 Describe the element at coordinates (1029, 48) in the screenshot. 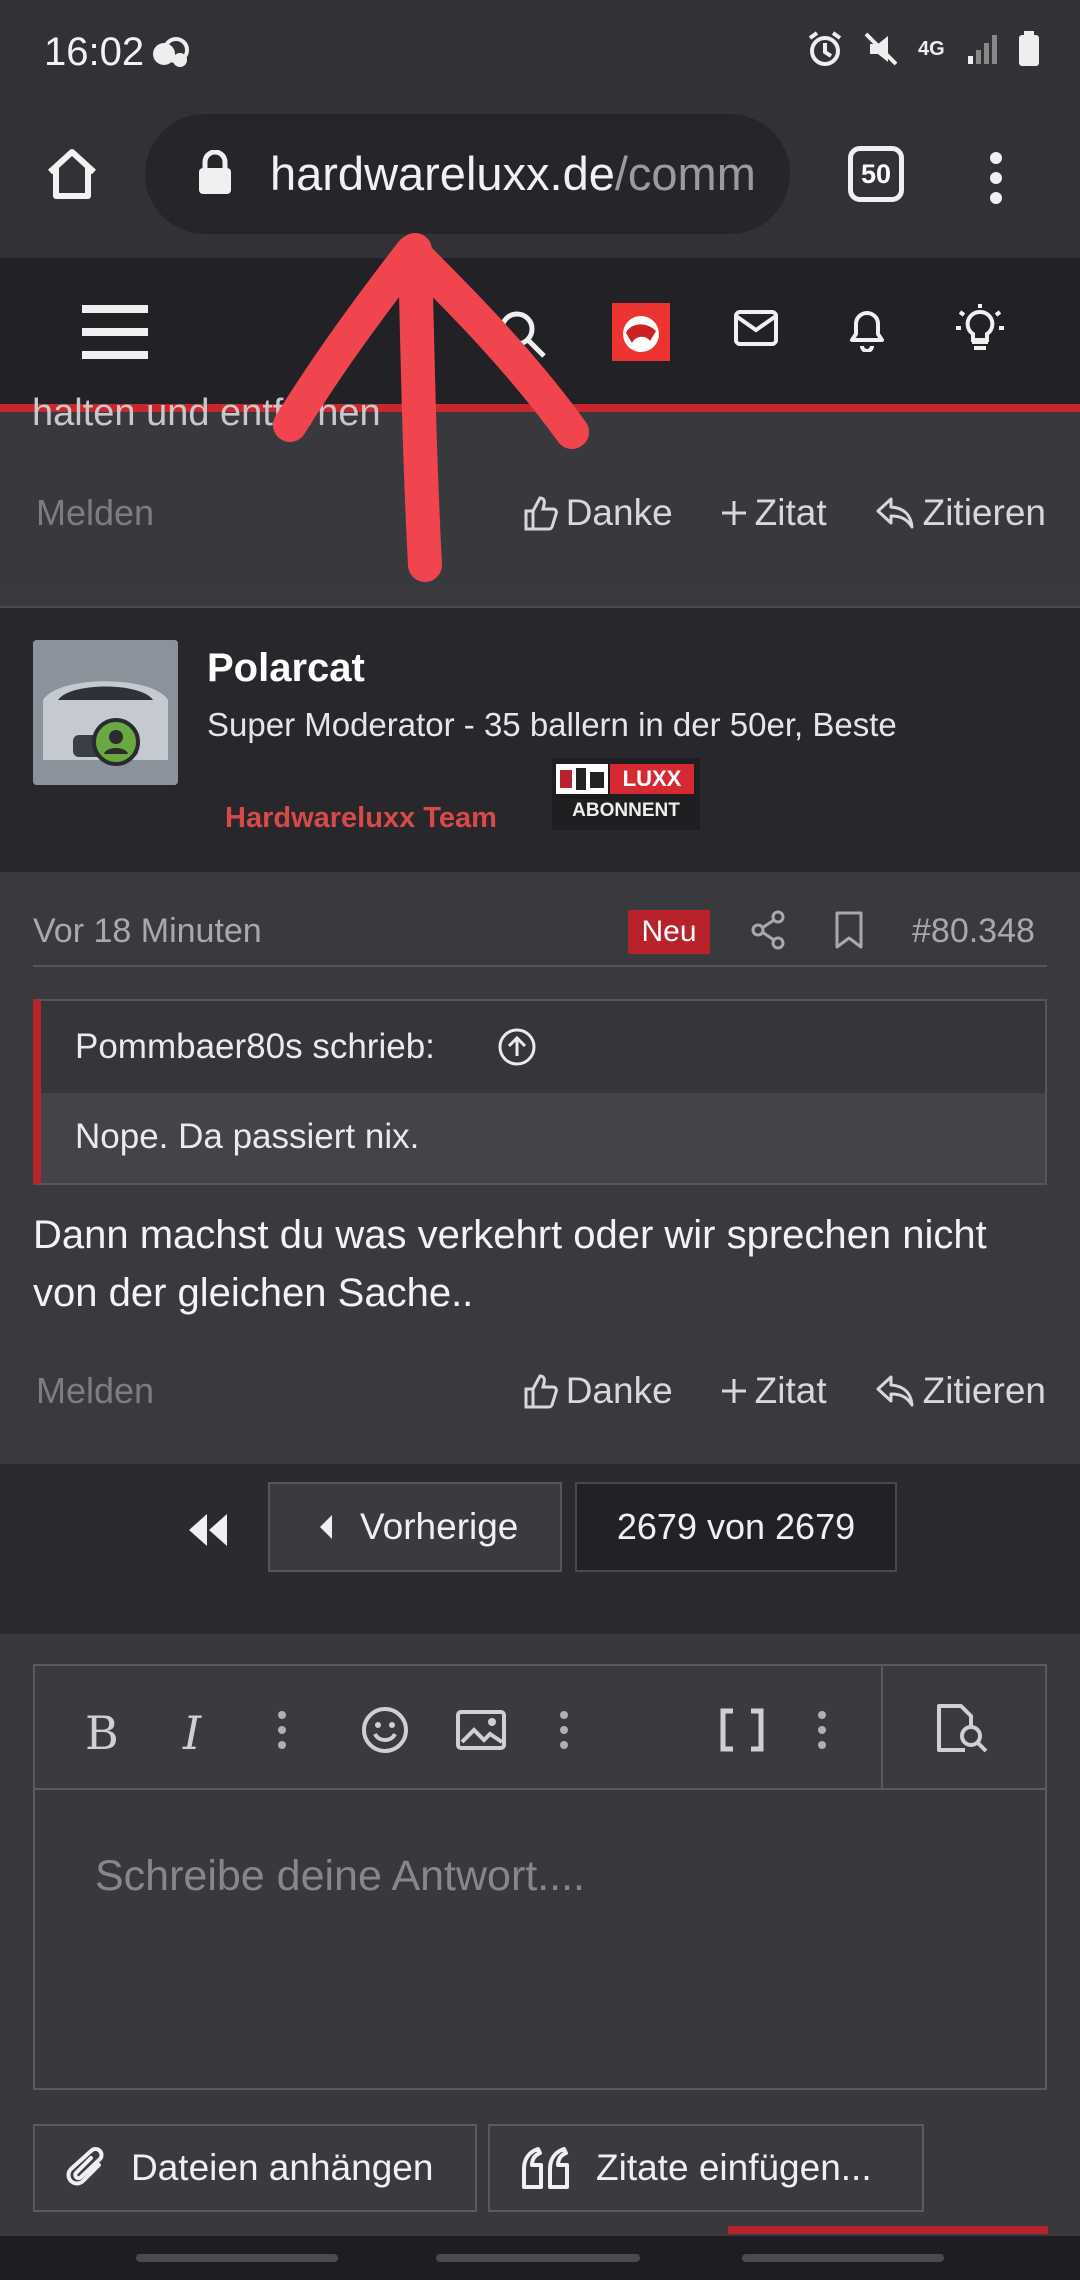

I see `battery-icon` at that location.